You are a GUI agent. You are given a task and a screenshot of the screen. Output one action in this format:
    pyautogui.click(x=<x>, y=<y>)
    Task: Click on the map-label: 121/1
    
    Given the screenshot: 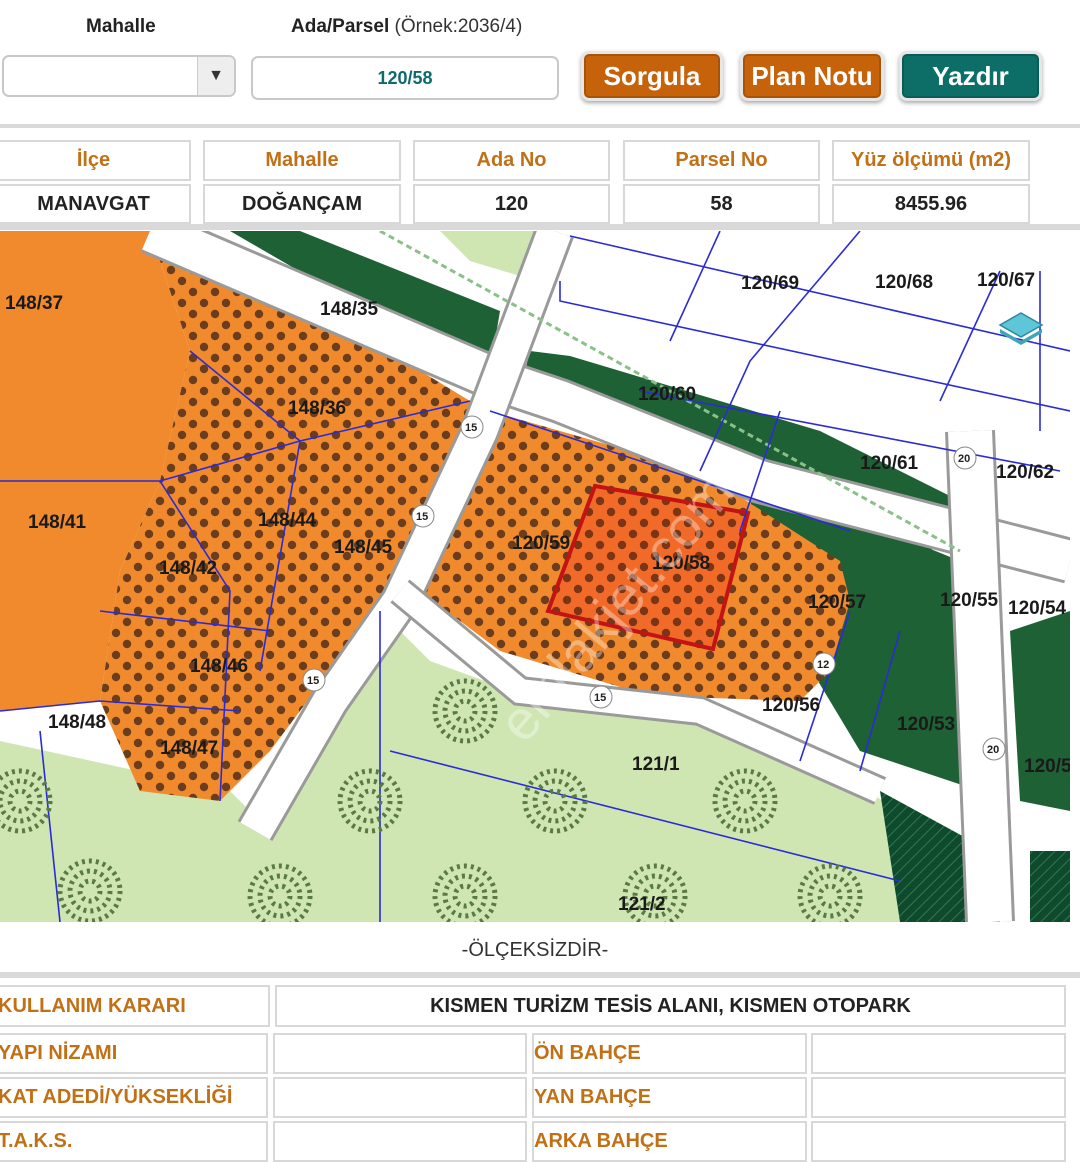 What is the action you would take?
    pyautogui.click(x=656, y=764)
    